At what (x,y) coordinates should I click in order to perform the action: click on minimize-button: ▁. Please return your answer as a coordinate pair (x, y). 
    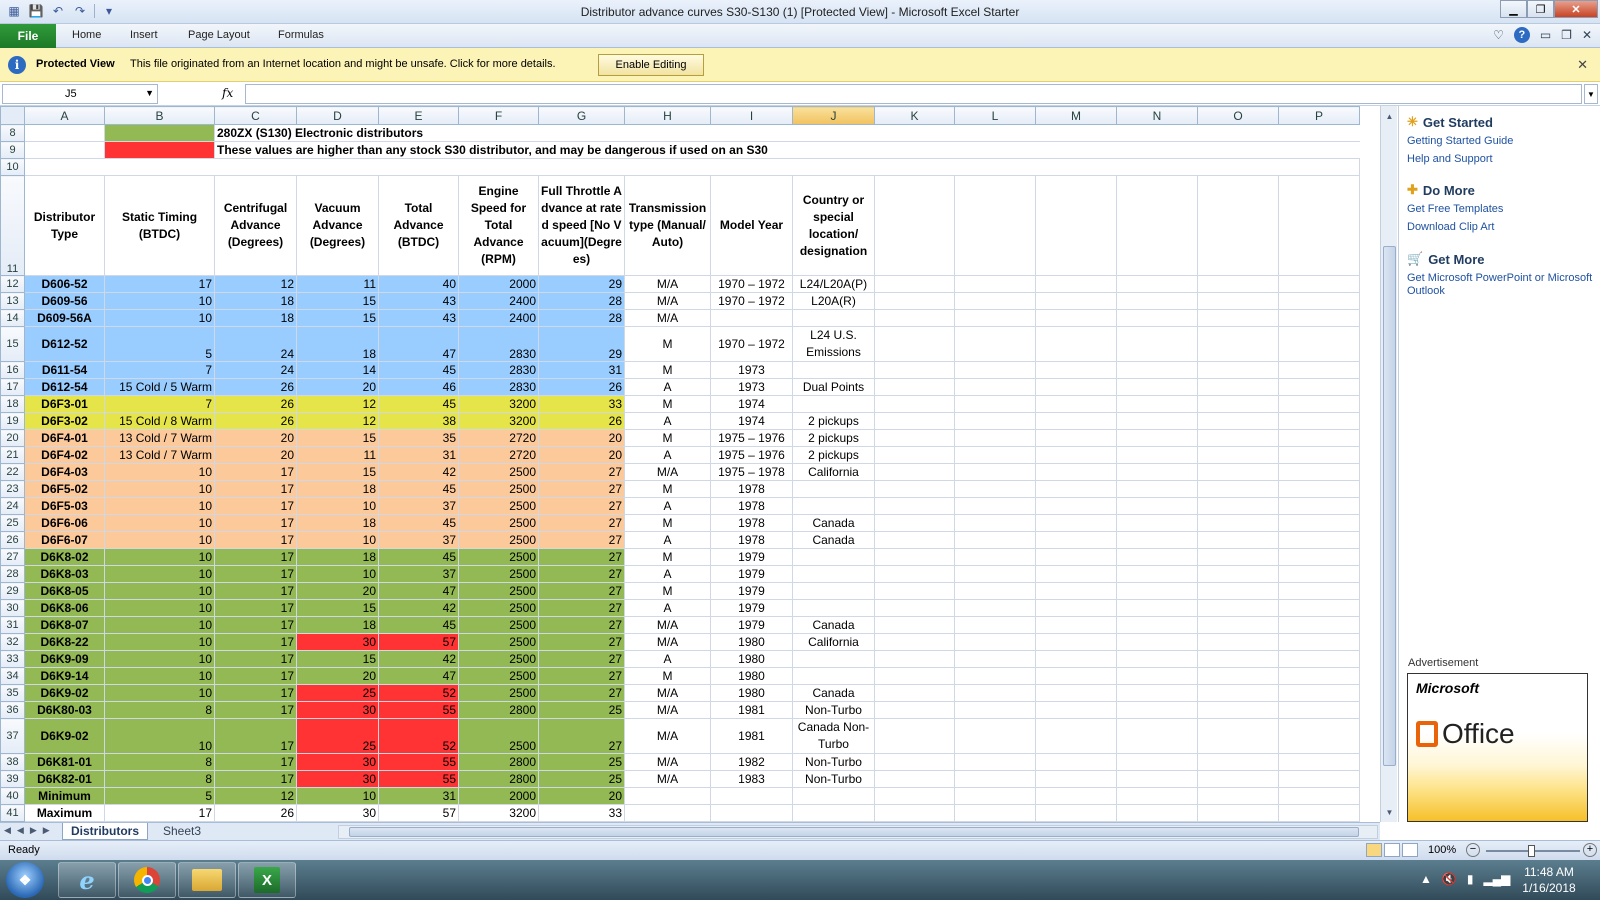
    Looking at the image, I should click on (1513, 9).